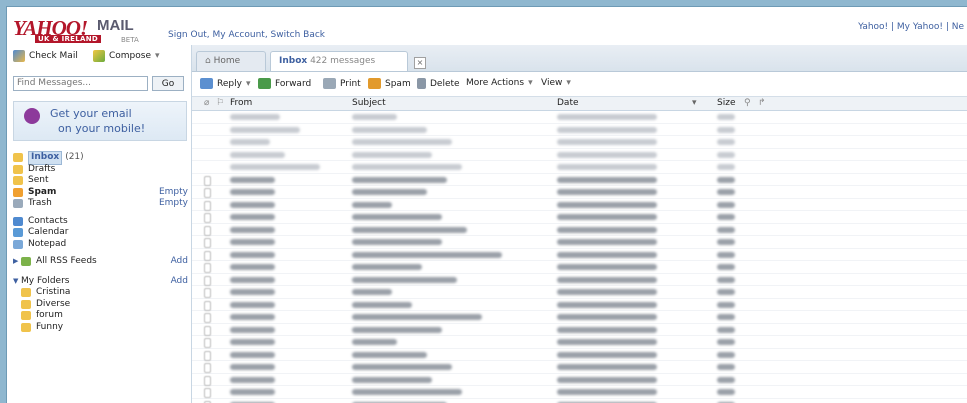 The width and height of the screenshot is (967, 403). Describe the element at coordinates (168, 83) in the screenshot. I see `go-button: Go` at that location.